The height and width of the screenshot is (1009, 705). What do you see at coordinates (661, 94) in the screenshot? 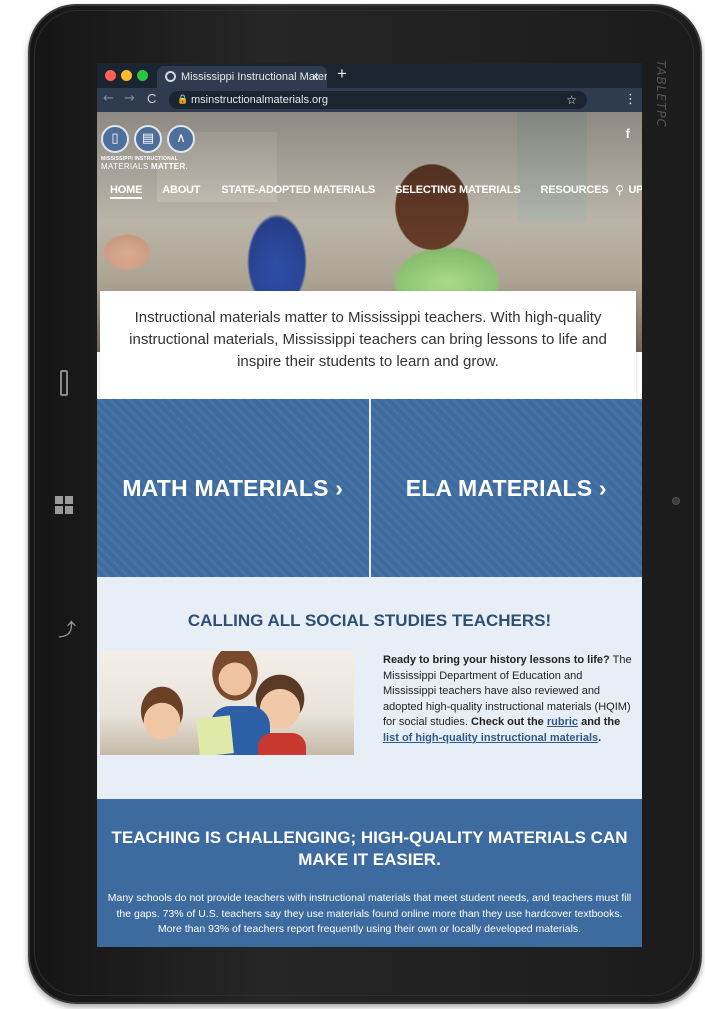
I see `tablet-brand-label: TABLETPC` at bounding box center [661, 94].